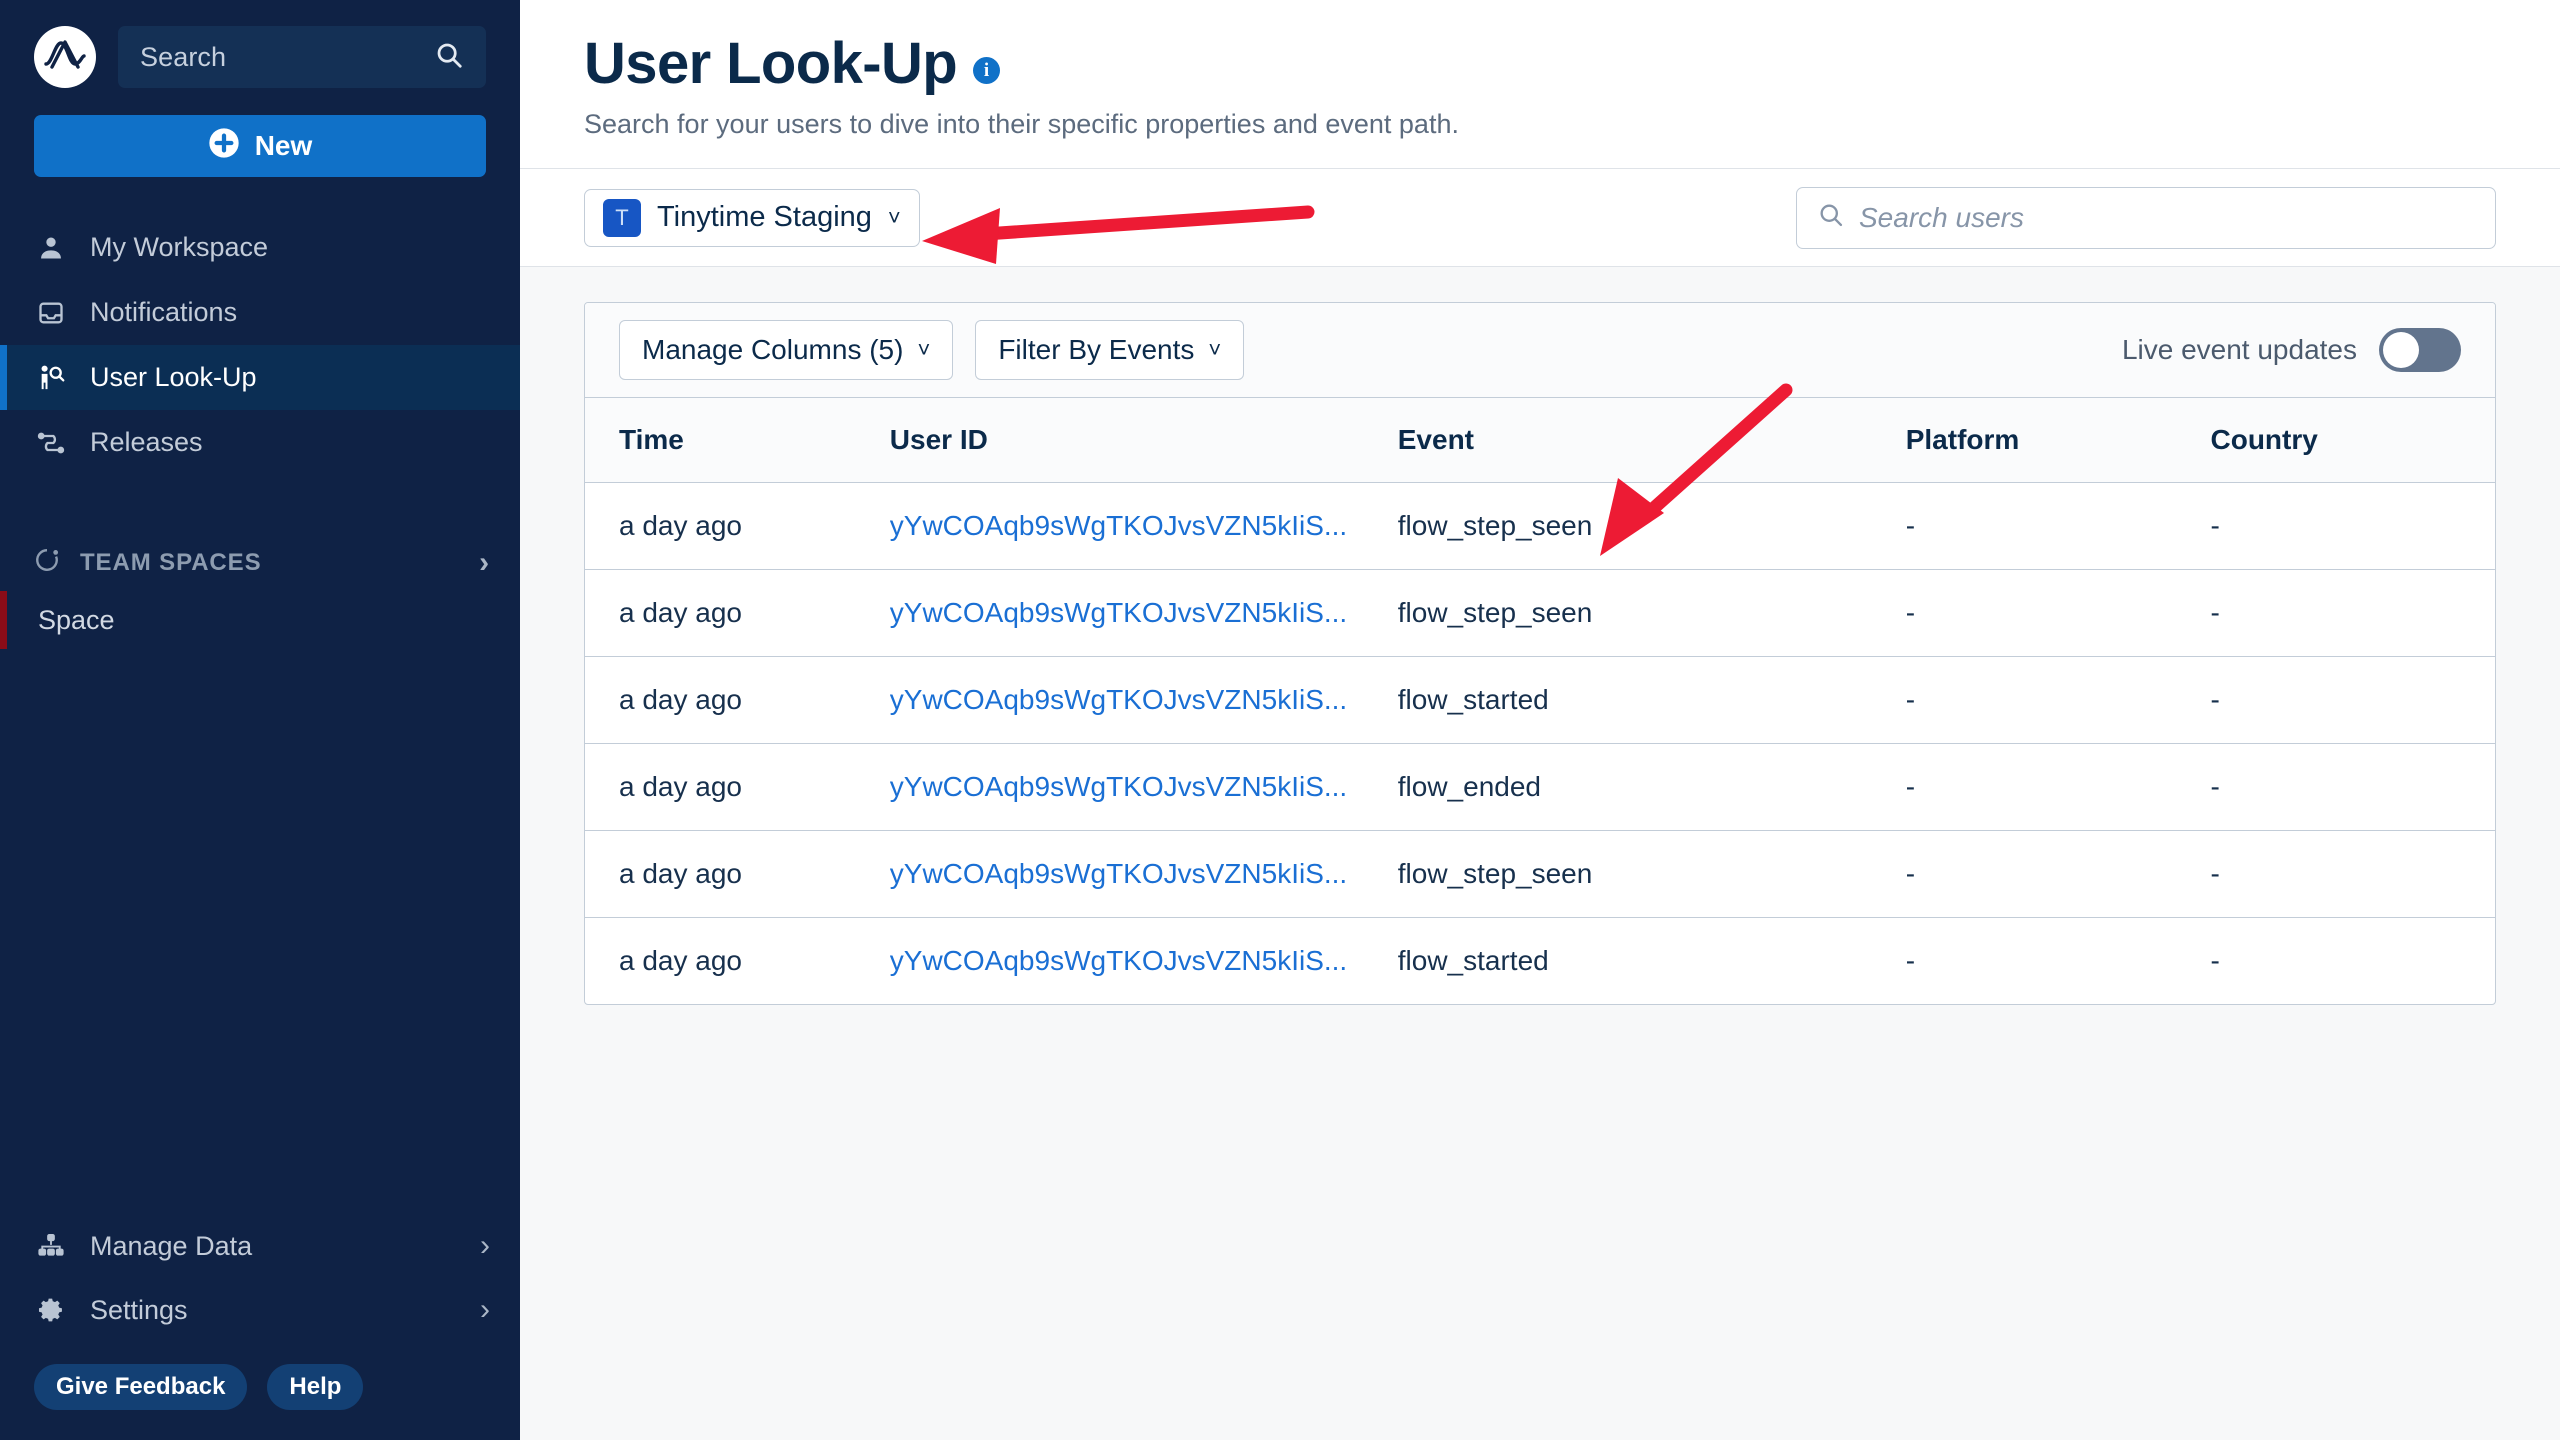 The height and width of the screenshot is (1440, 2560). What do you see at coordinates (65, 57) in the screenshot?
I see `amplitude-logo-icon` at bounding box center [65, 57].